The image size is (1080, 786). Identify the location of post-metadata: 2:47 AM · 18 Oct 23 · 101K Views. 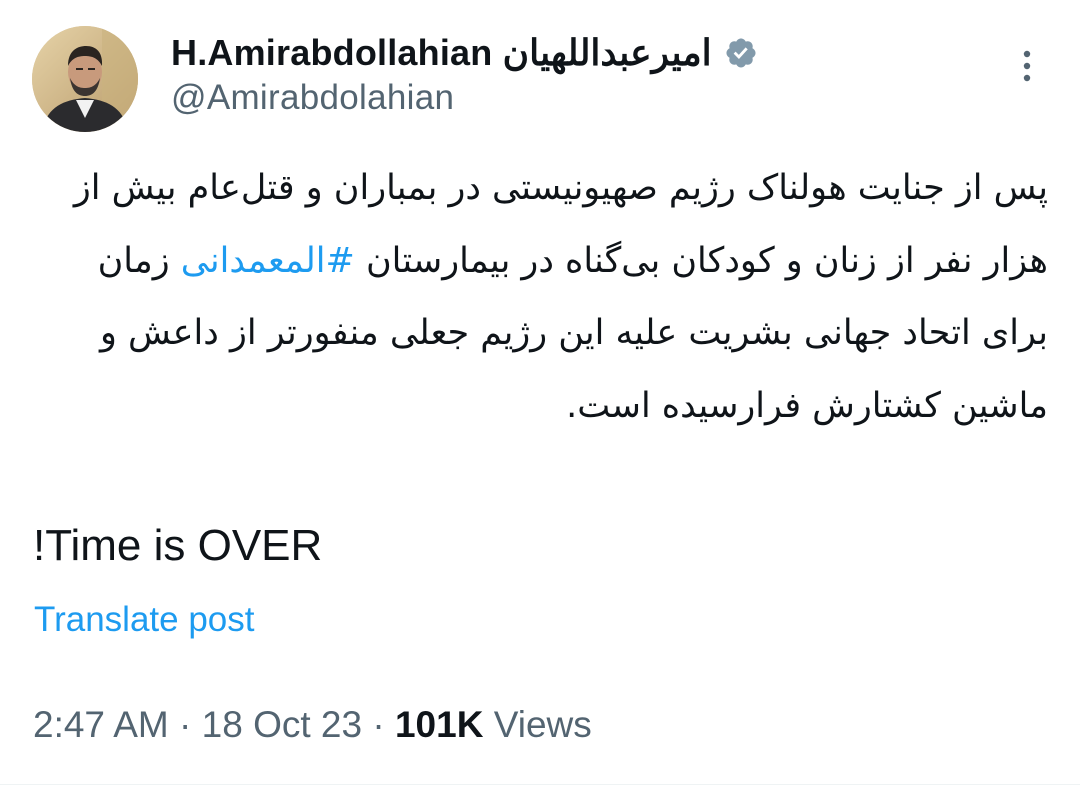
(312, 725).